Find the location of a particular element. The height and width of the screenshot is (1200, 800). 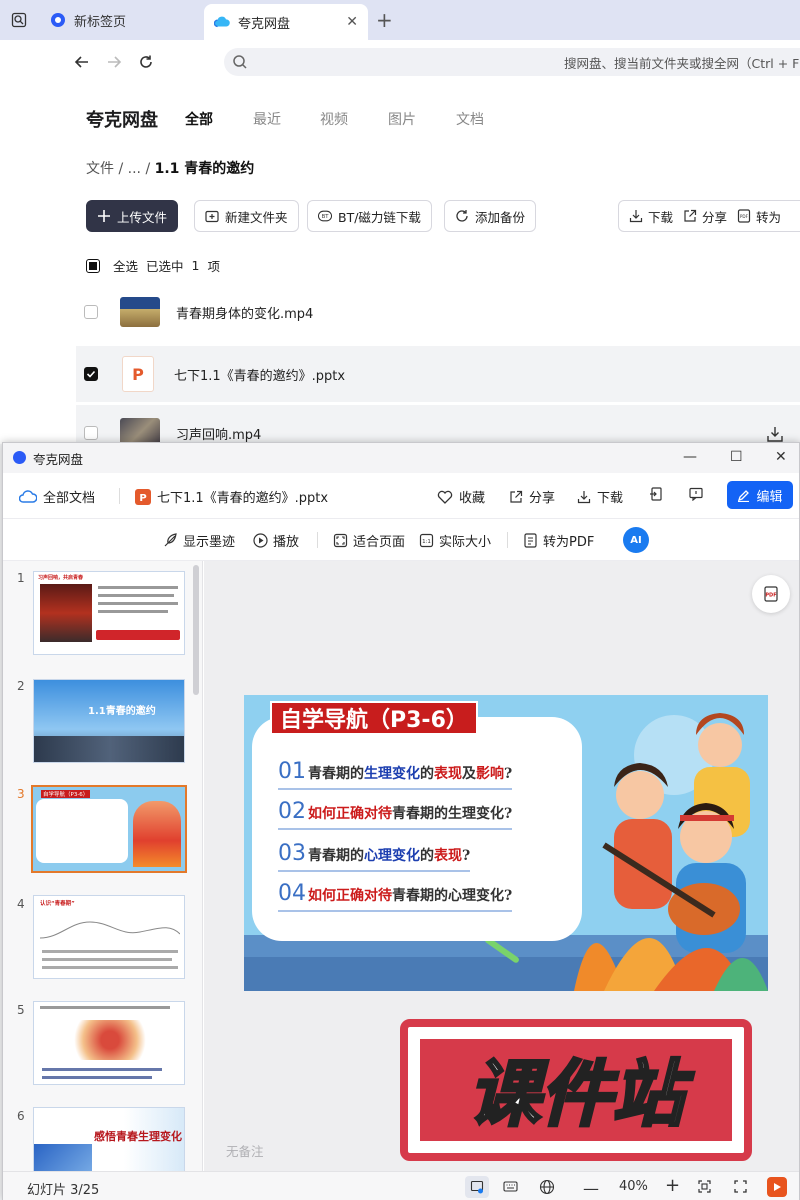

ai-assistant-button: AI is located at coordinates (636, 540).